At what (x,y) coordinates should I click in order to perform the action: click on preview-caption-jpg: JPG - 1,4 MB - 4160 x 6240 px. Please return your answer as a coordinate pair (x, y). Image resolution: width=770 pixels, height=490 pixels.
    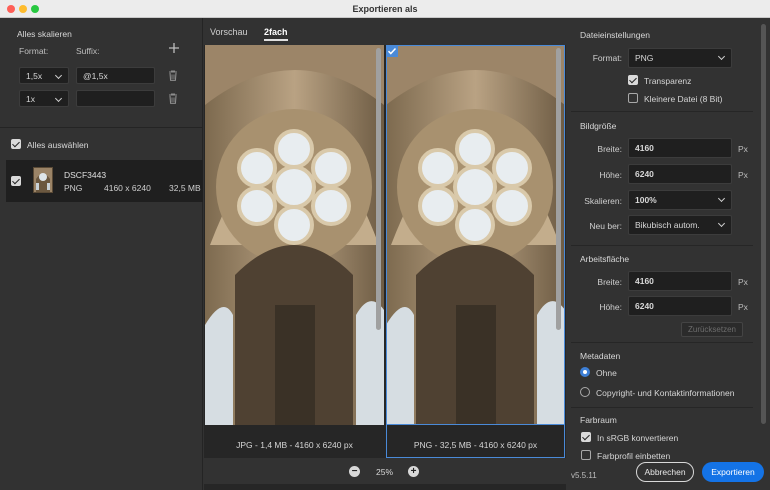
    Looking at the image, I should click on (294, 441).